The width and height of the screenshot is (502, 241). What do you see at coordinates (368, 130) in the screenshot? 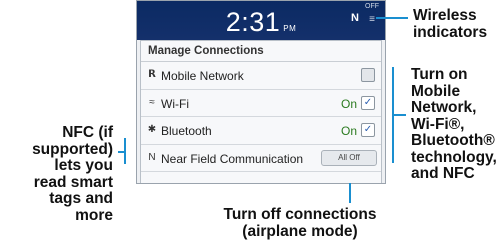
I see `bluetooth-checkbox: ✓` at bounding box center [368, 130].